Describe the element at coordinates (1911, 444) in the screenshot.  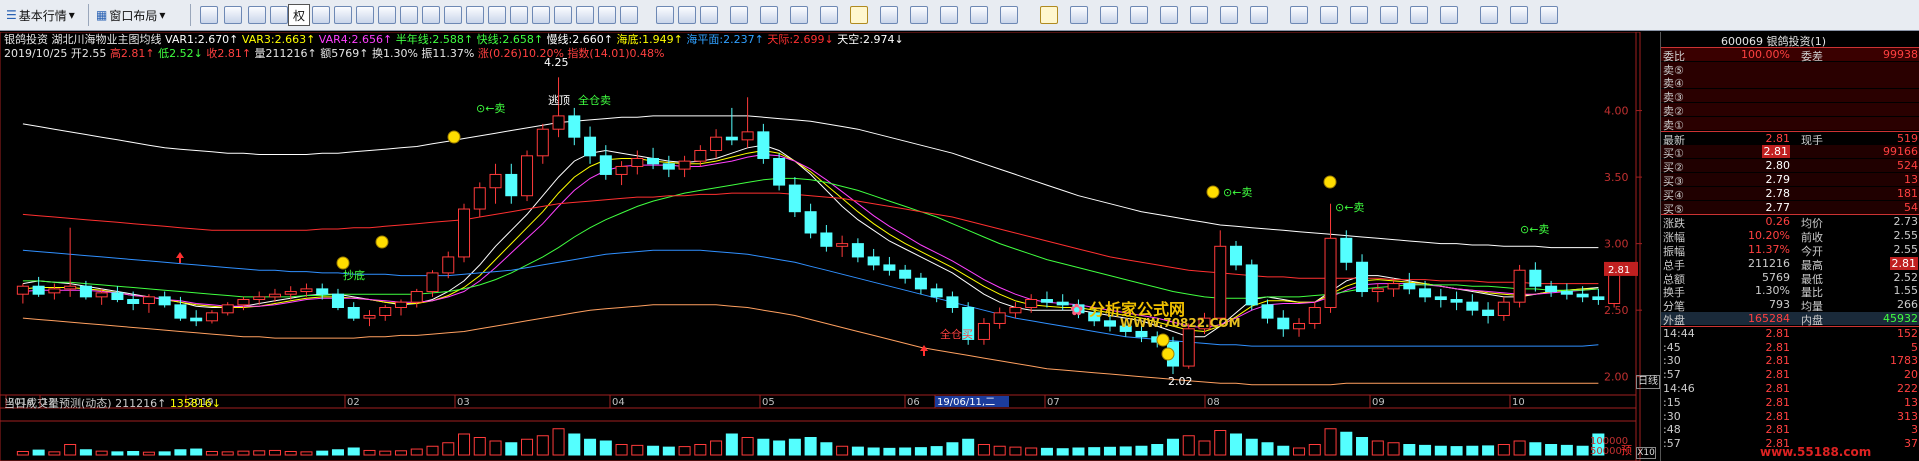
I see `quote-cell: 37` at that location.